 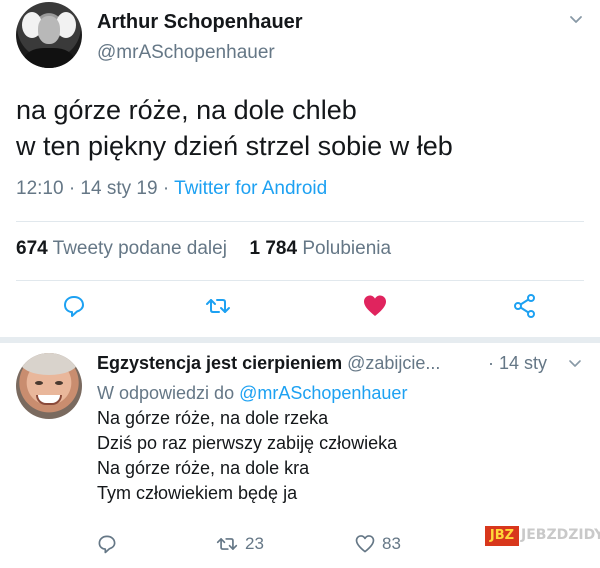 What do you see at coordinates (200, 22) in the screenshot?
I see `author-name: Arthur Schopenhauer` at bounding box center [200, 22].